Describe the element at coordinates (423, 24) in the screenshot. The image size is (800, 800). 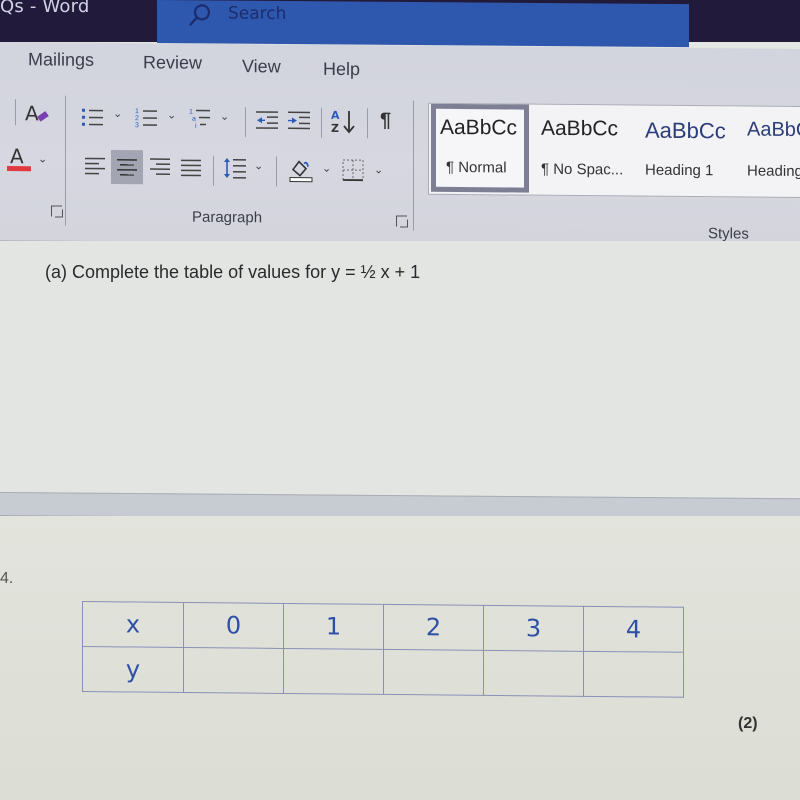
I see `search-box: Search` at that location.